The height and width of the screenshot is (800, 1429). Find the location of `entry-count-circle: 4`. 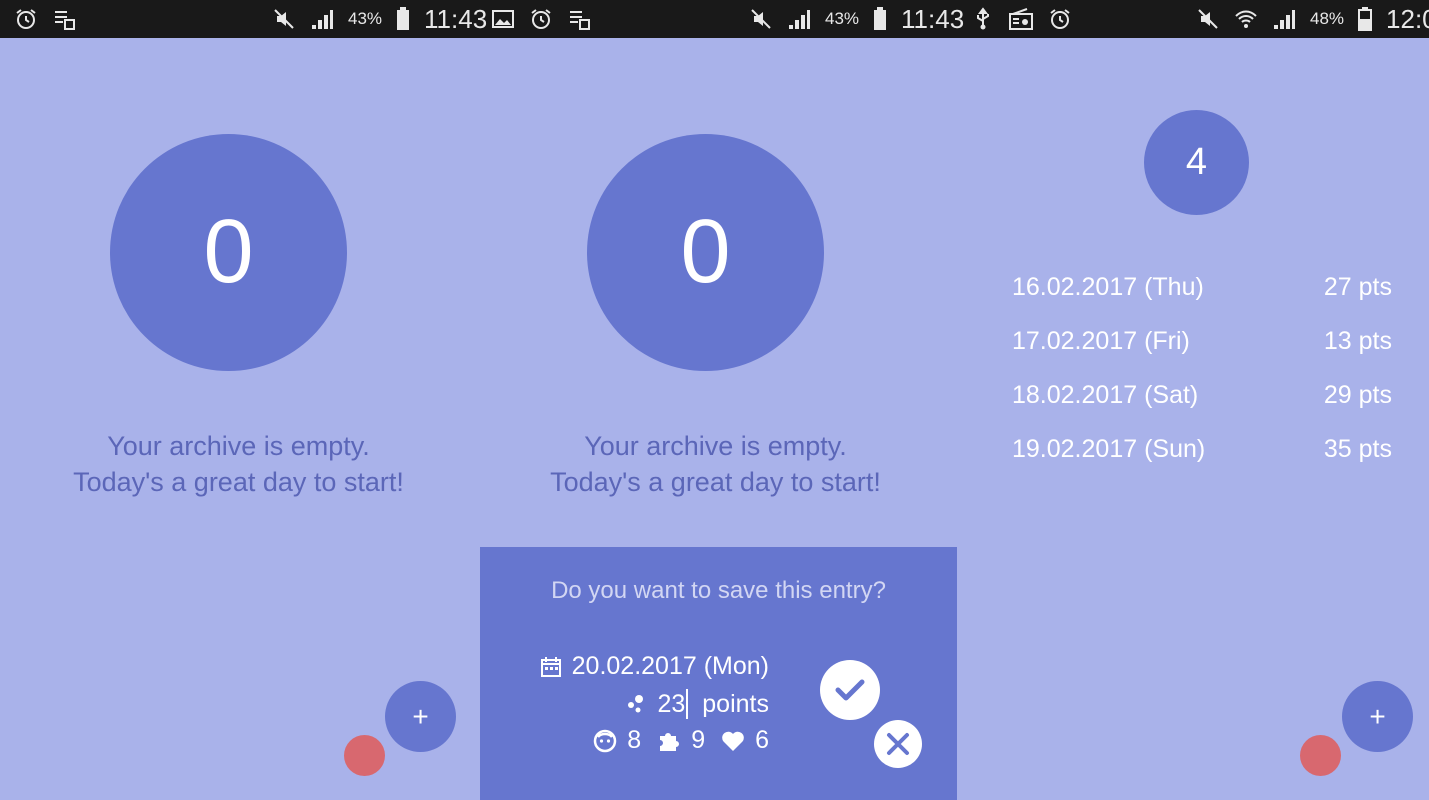

entry-count-circle: 4 is located at coordinates (1196, 162).